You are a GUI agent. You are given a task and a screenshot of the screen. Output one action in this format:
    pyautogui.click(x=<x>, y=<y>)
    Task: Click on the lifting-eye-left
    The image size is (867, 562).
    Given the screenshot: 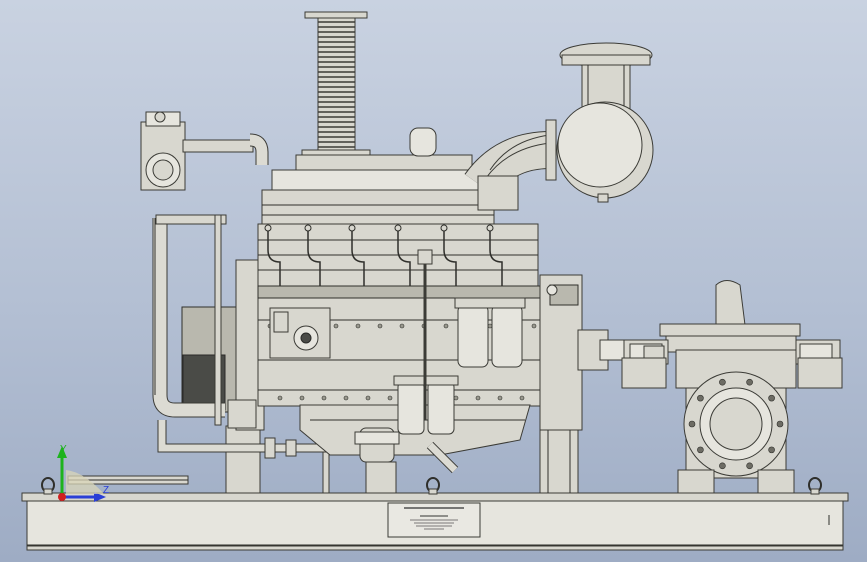 What is the action you would take?
    pyautogui.click(x=48, y=486)
    